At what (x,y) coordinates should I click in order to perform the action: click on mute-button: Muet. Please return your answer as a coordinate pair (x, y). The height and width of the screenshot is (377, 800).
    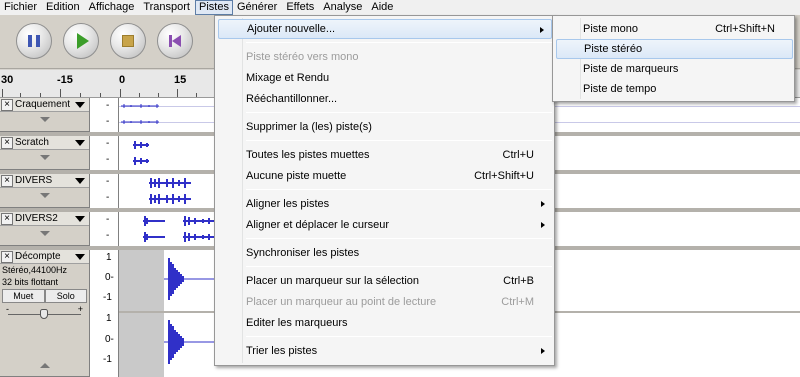
    Looking at the image, I should click on (23, 296).